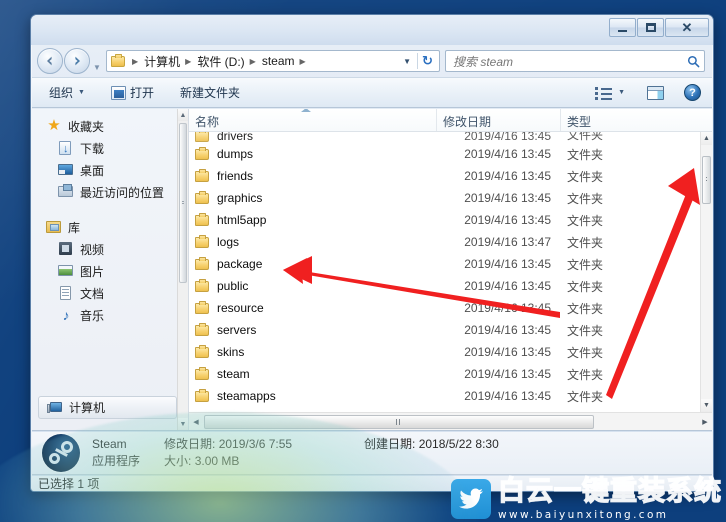  What do you see at coordinates (692, 92) in the screenshot?
I see `help-button: ?` at bounding box center [692, 92].